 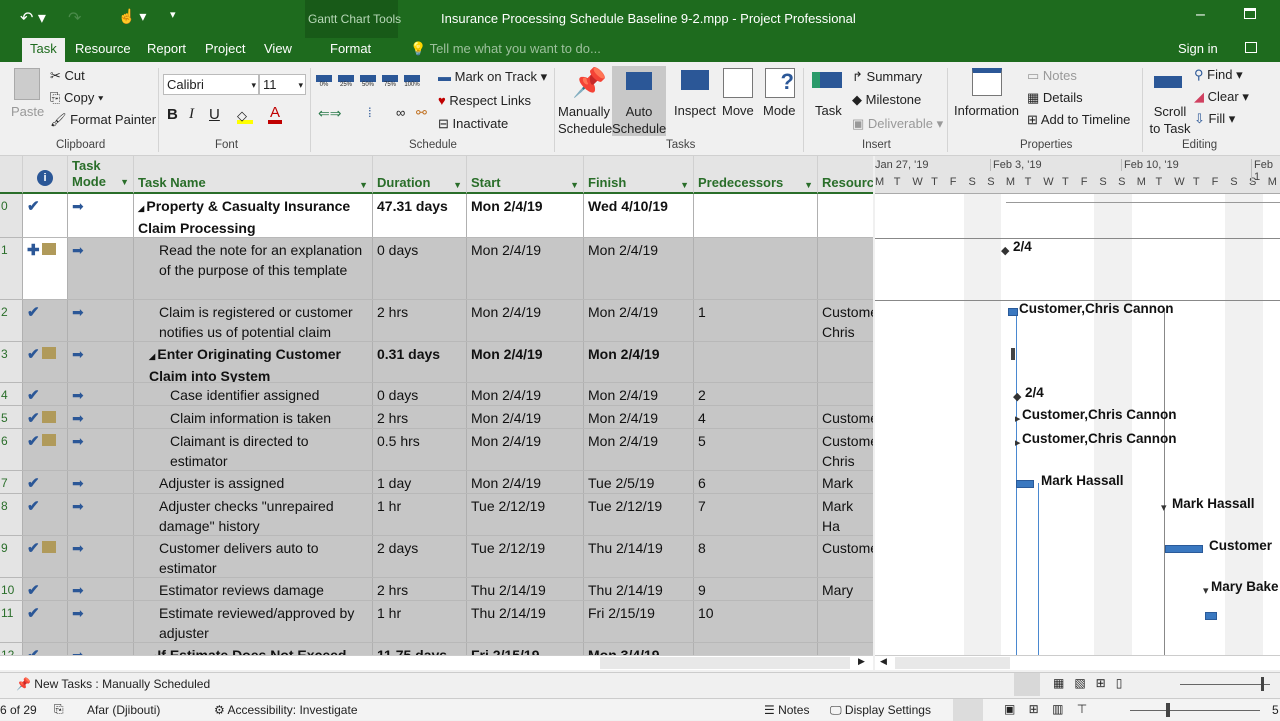 What do you see at coordinates (986, 110) in the screenshot?
I see `information-button: Information` at bounding box center [986, 110].